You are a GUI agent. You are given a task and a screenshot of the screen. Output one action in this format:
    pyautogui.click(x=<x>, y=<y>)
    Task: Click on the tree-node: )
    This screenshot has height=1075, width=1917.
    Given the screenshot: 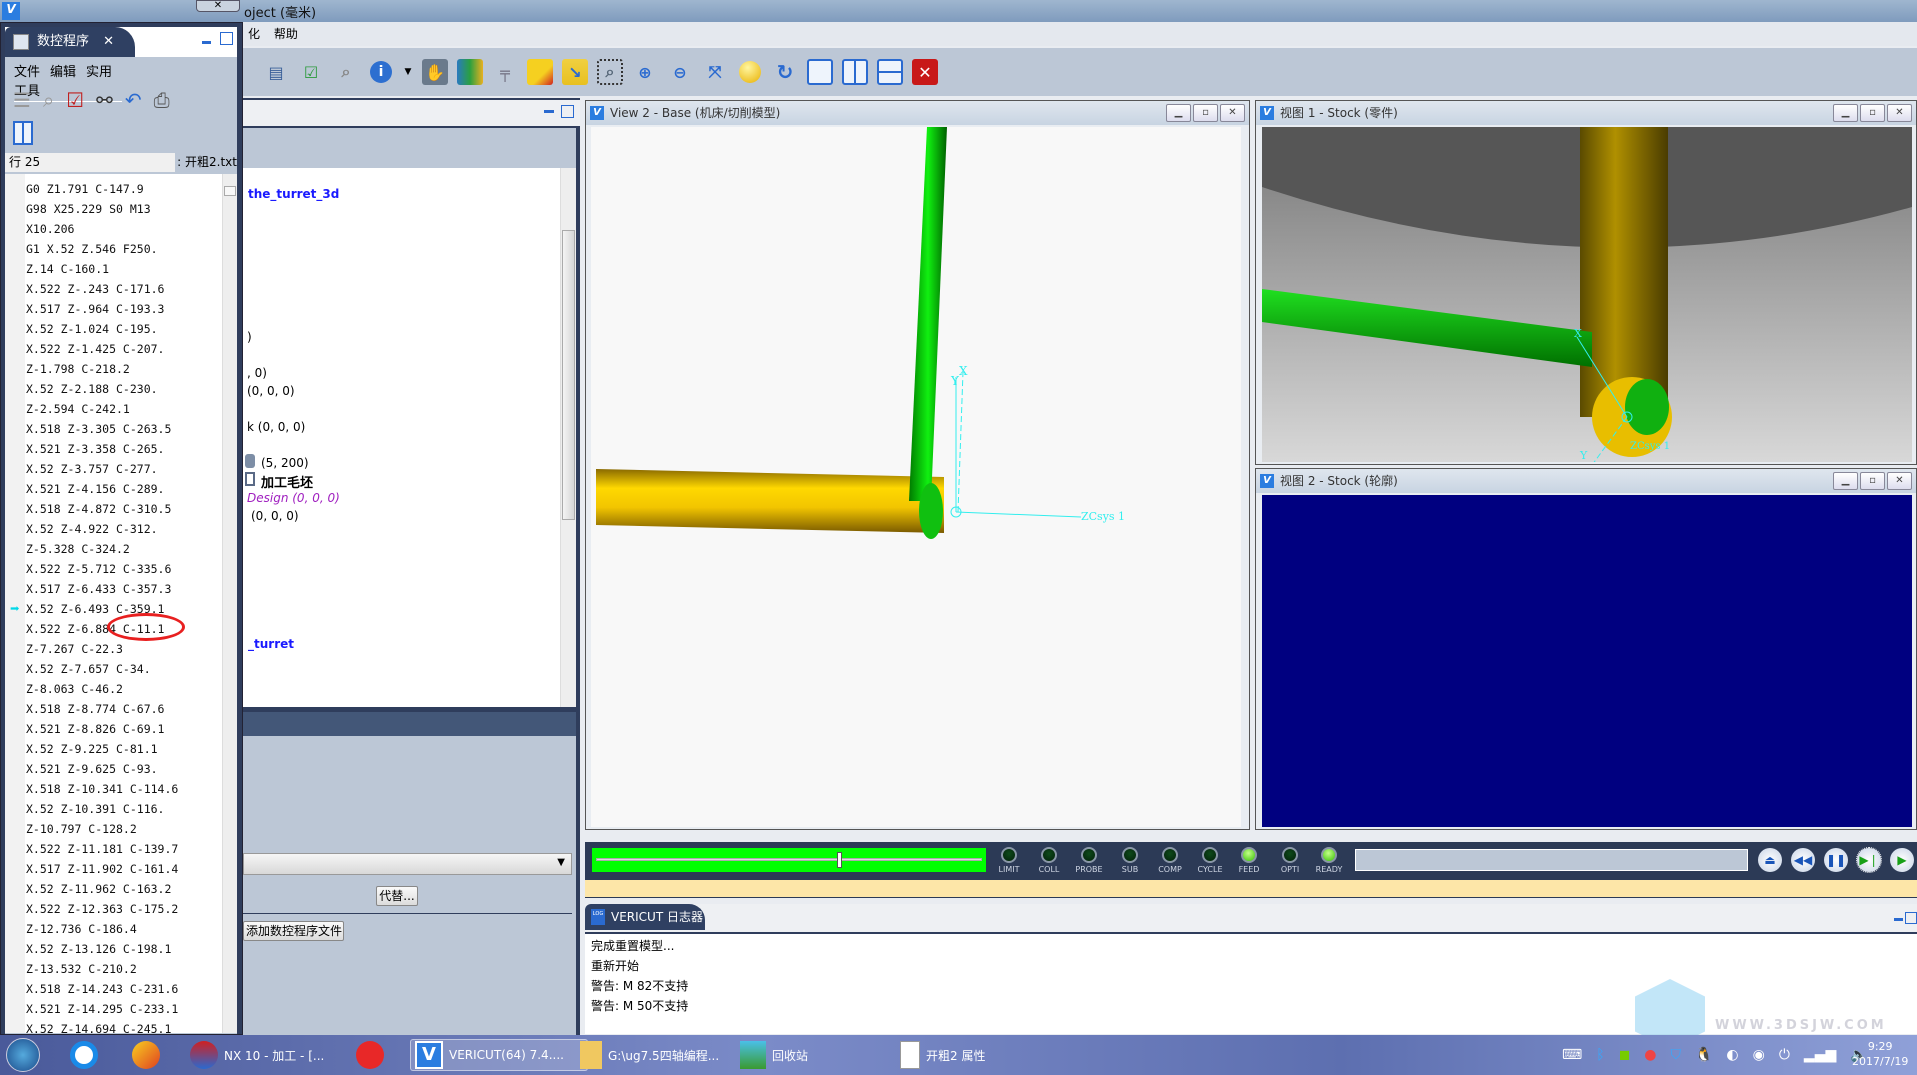 What is the action you would take?
    pyautogui.click(x=249, y=337)
    